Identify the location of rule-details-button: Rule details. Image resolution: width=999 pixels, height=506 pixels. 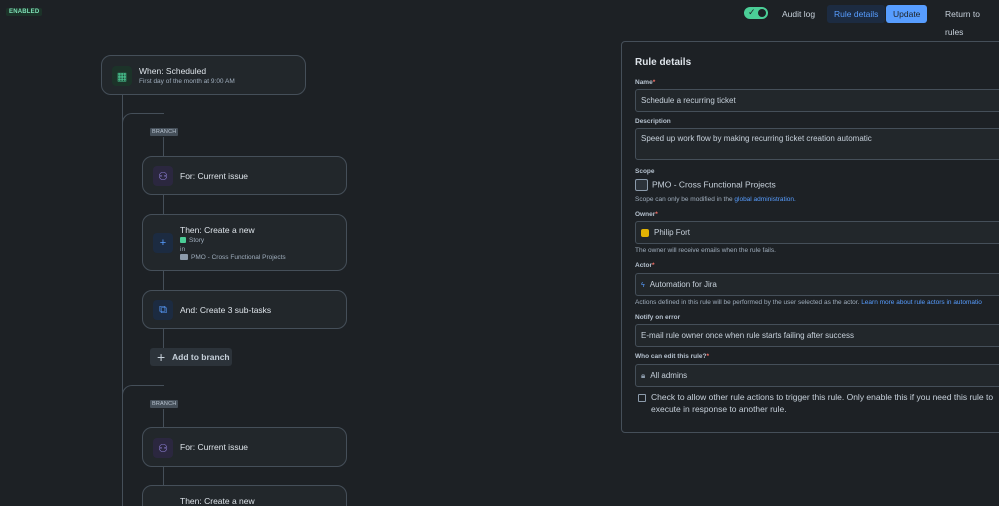
(856, 14).